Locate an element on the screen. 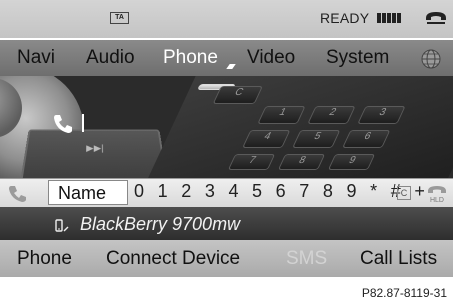 The image size is (453, 305). connected-device-name: BlackBerry 9700mw is located at coordinates (160, 224).